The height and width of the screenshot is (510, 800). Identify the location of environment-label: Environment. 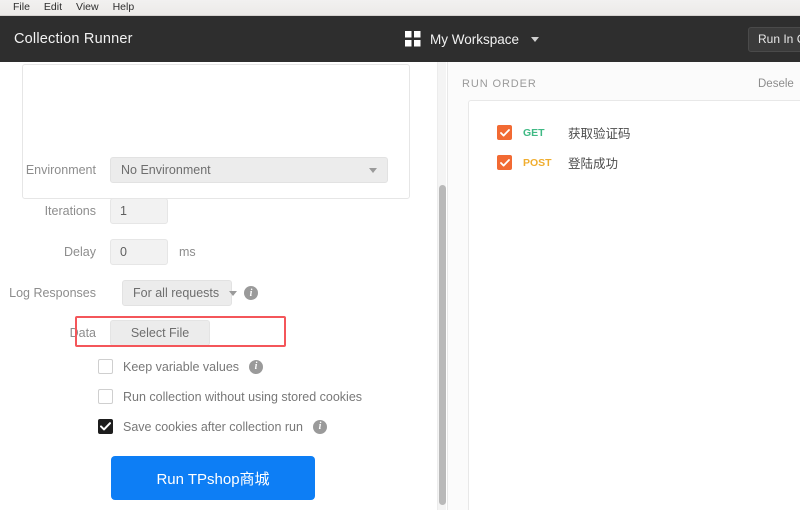
(60, 170).